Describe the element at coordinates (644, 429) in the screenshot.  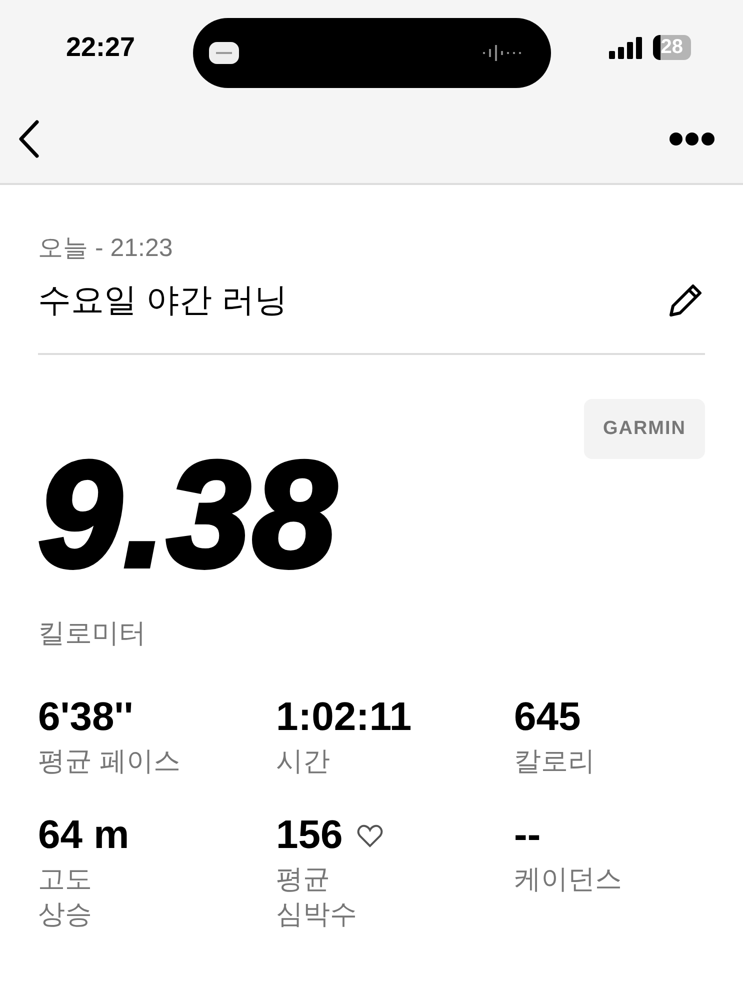
I see `source-badge: GARMIN` at that location.